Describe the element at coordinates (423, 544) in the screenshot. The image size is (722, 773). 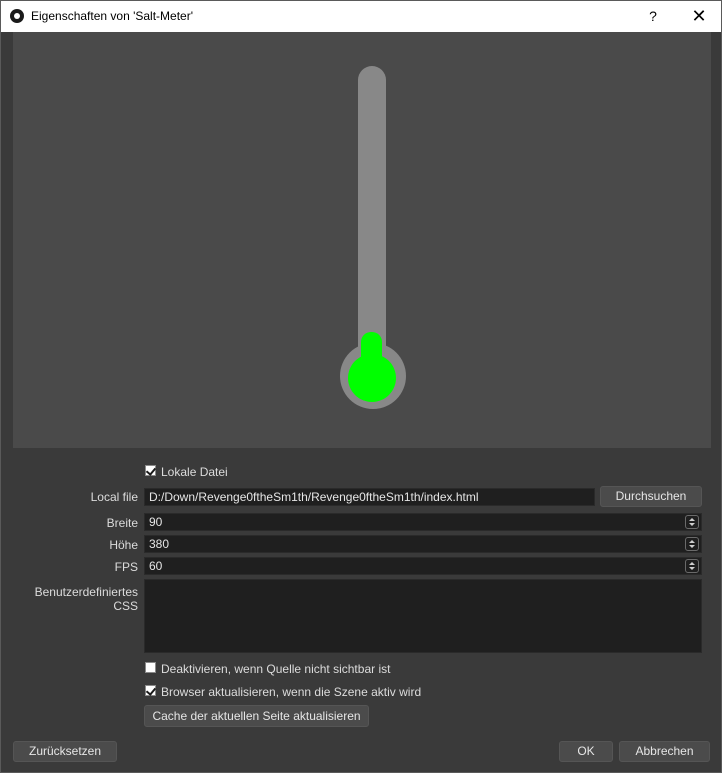
I see `height-input: 380` at that location.